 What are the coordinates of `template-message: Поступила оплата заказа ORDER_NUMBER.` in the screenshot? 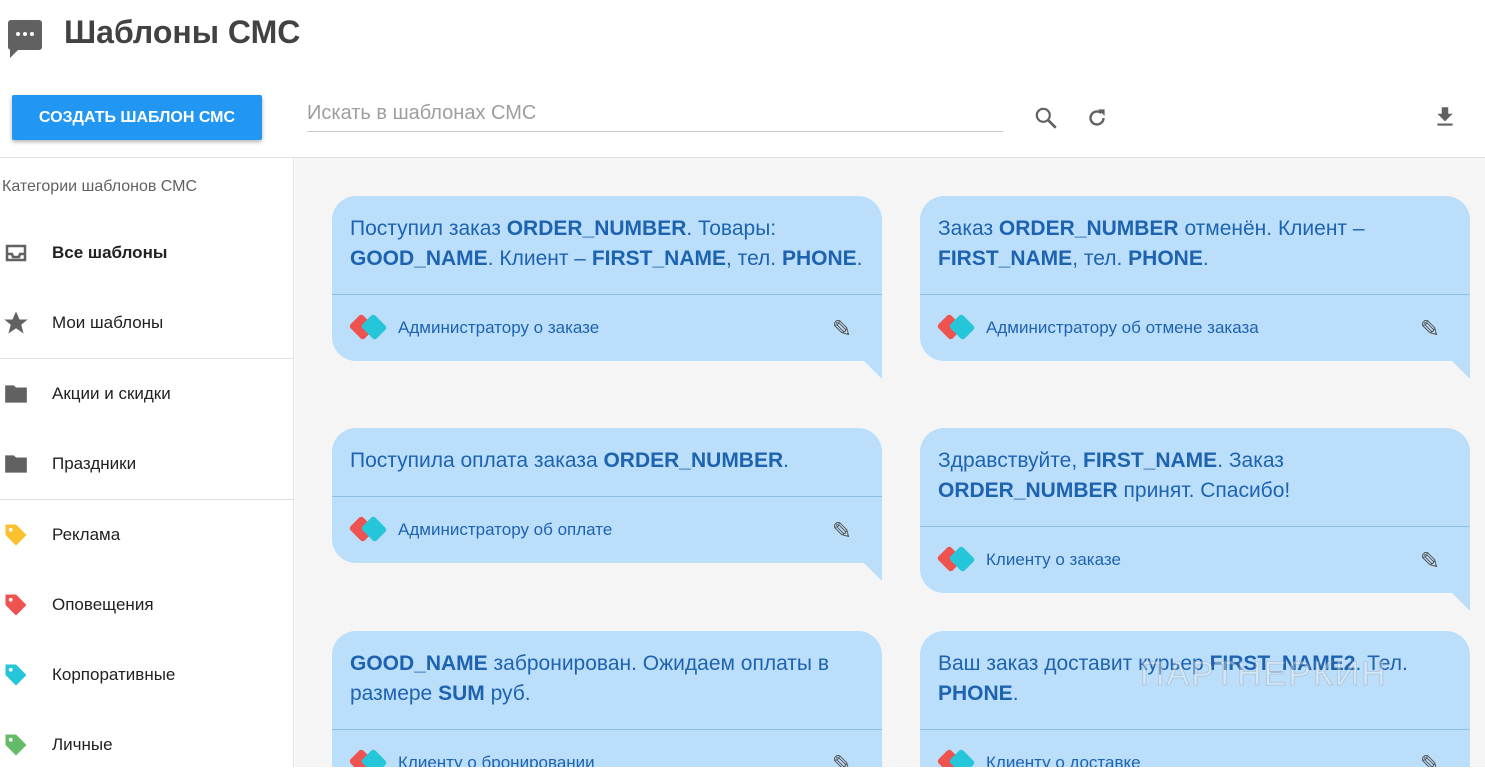 It's located at (607, 462).